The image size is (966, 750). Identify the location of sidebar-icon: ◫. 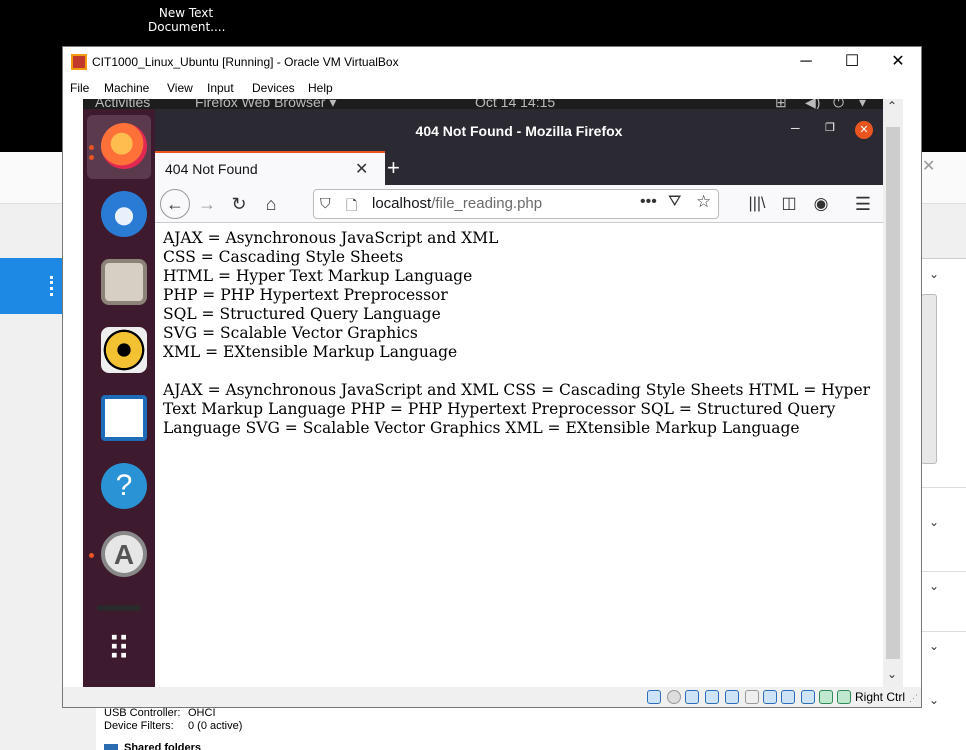
(789, 205).